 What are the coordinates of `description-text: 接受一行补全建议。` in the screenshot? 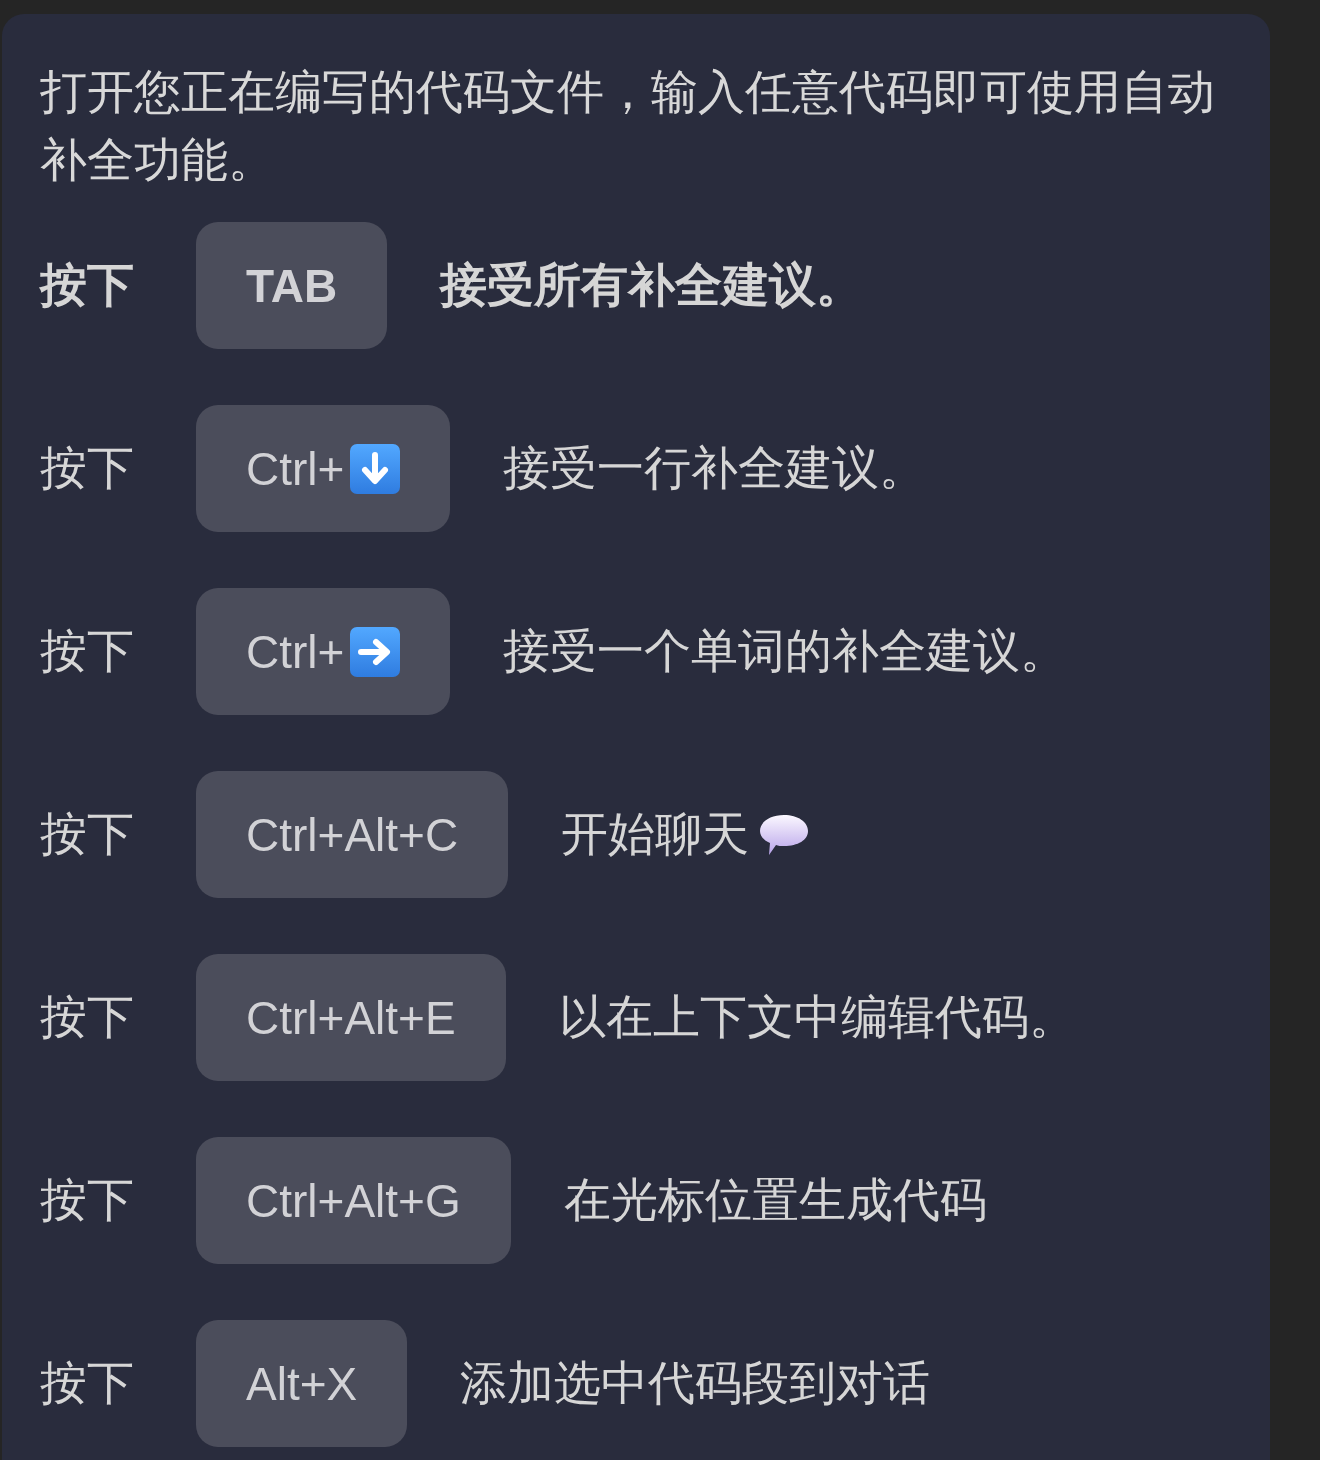 It's located at (715, 468).